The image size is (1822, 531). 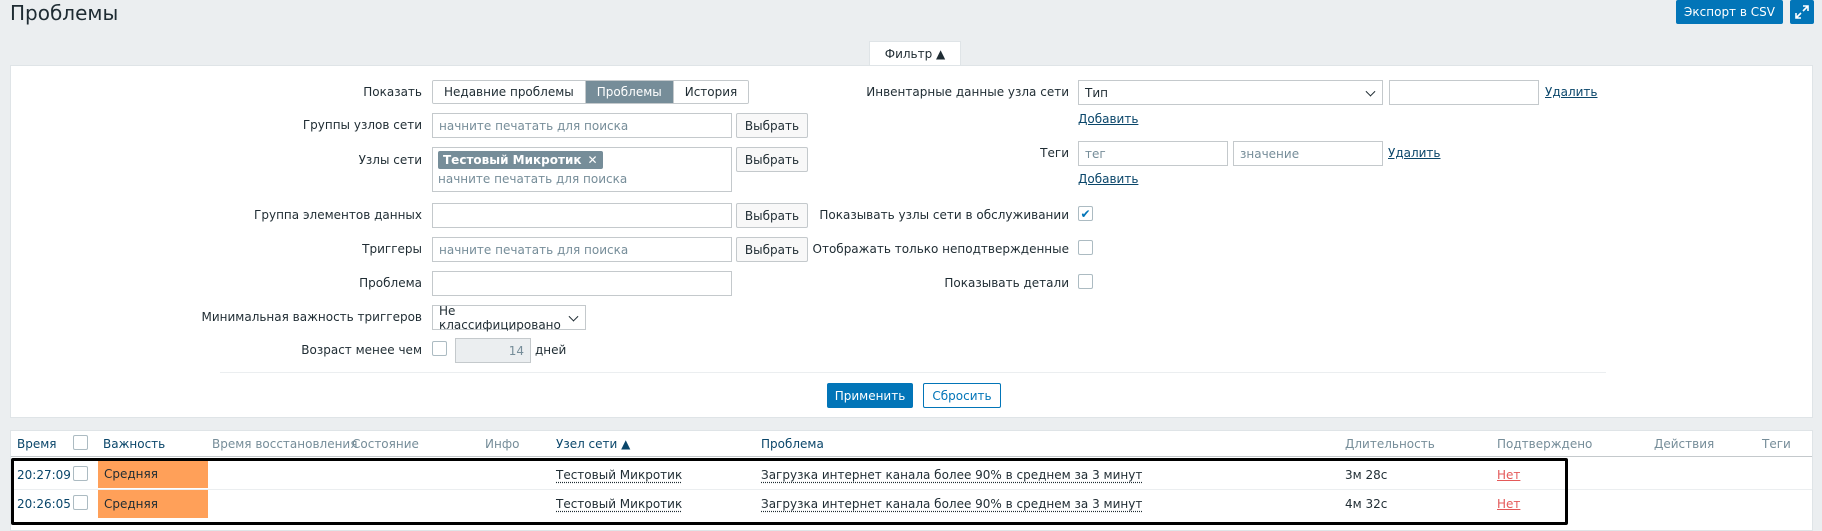 What do you see at coordinates (1776, 444) in the screenshot?
I see `col-tags: Теги` at bounding box center [1776, 444].